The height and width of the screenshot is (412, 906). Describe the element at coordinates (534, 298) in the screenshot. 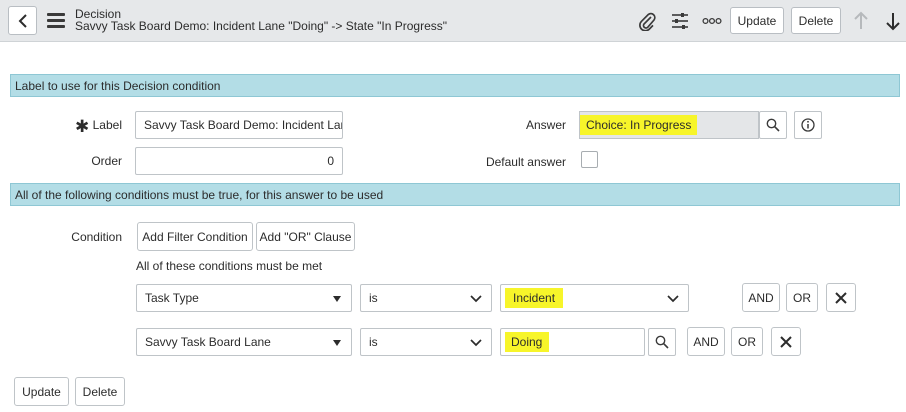

I see `condition-value: Incident` at that location.